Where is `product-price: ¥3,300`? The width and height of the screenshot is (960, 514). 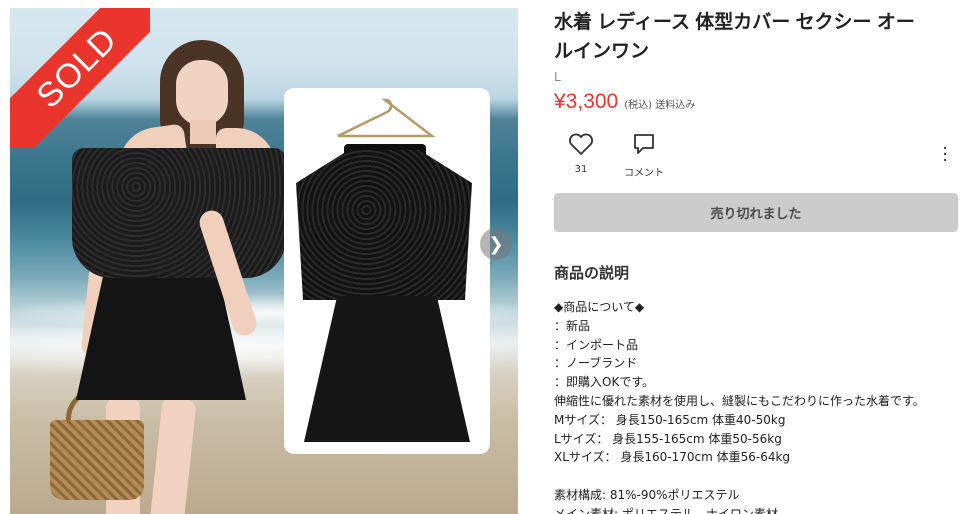
product-price: ¥3,300 is located at coordinates (586, 101).